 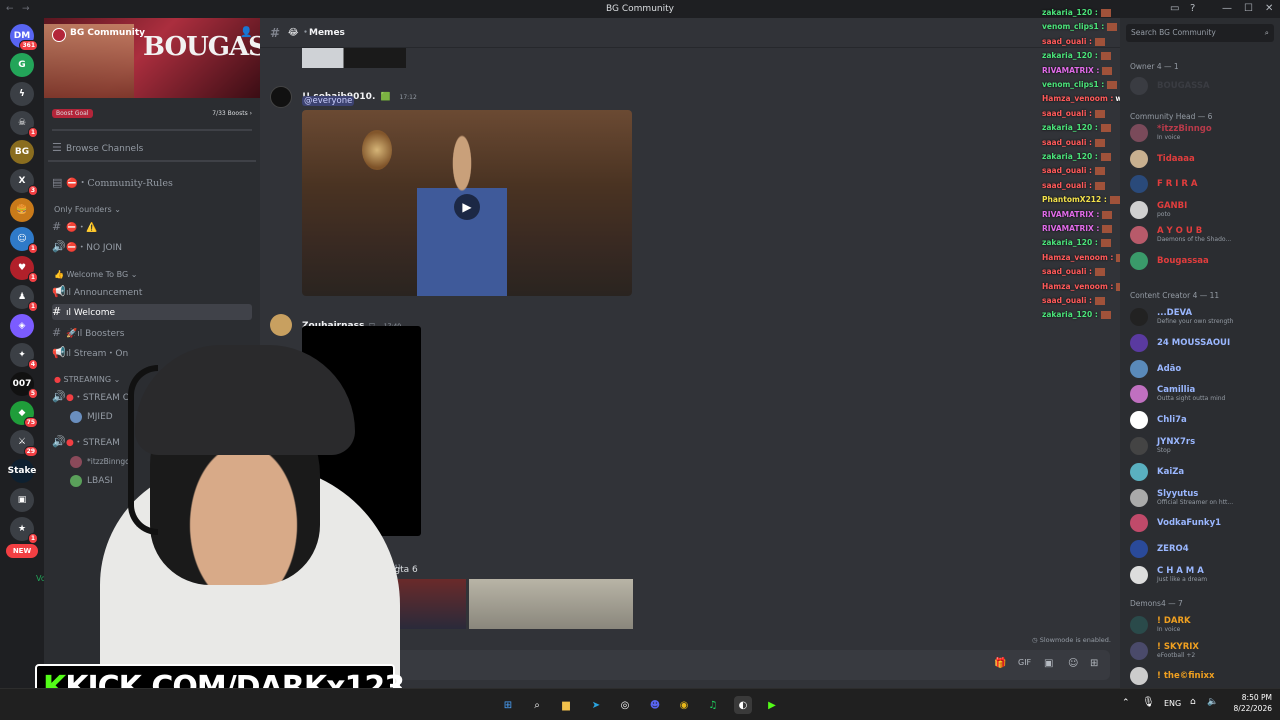 What do you see at coordinates (721, 665) in the screenshot?
I see `message-input: 🎁 GIF ▣ ☺ ⊞` at bounding box center [721, 665].